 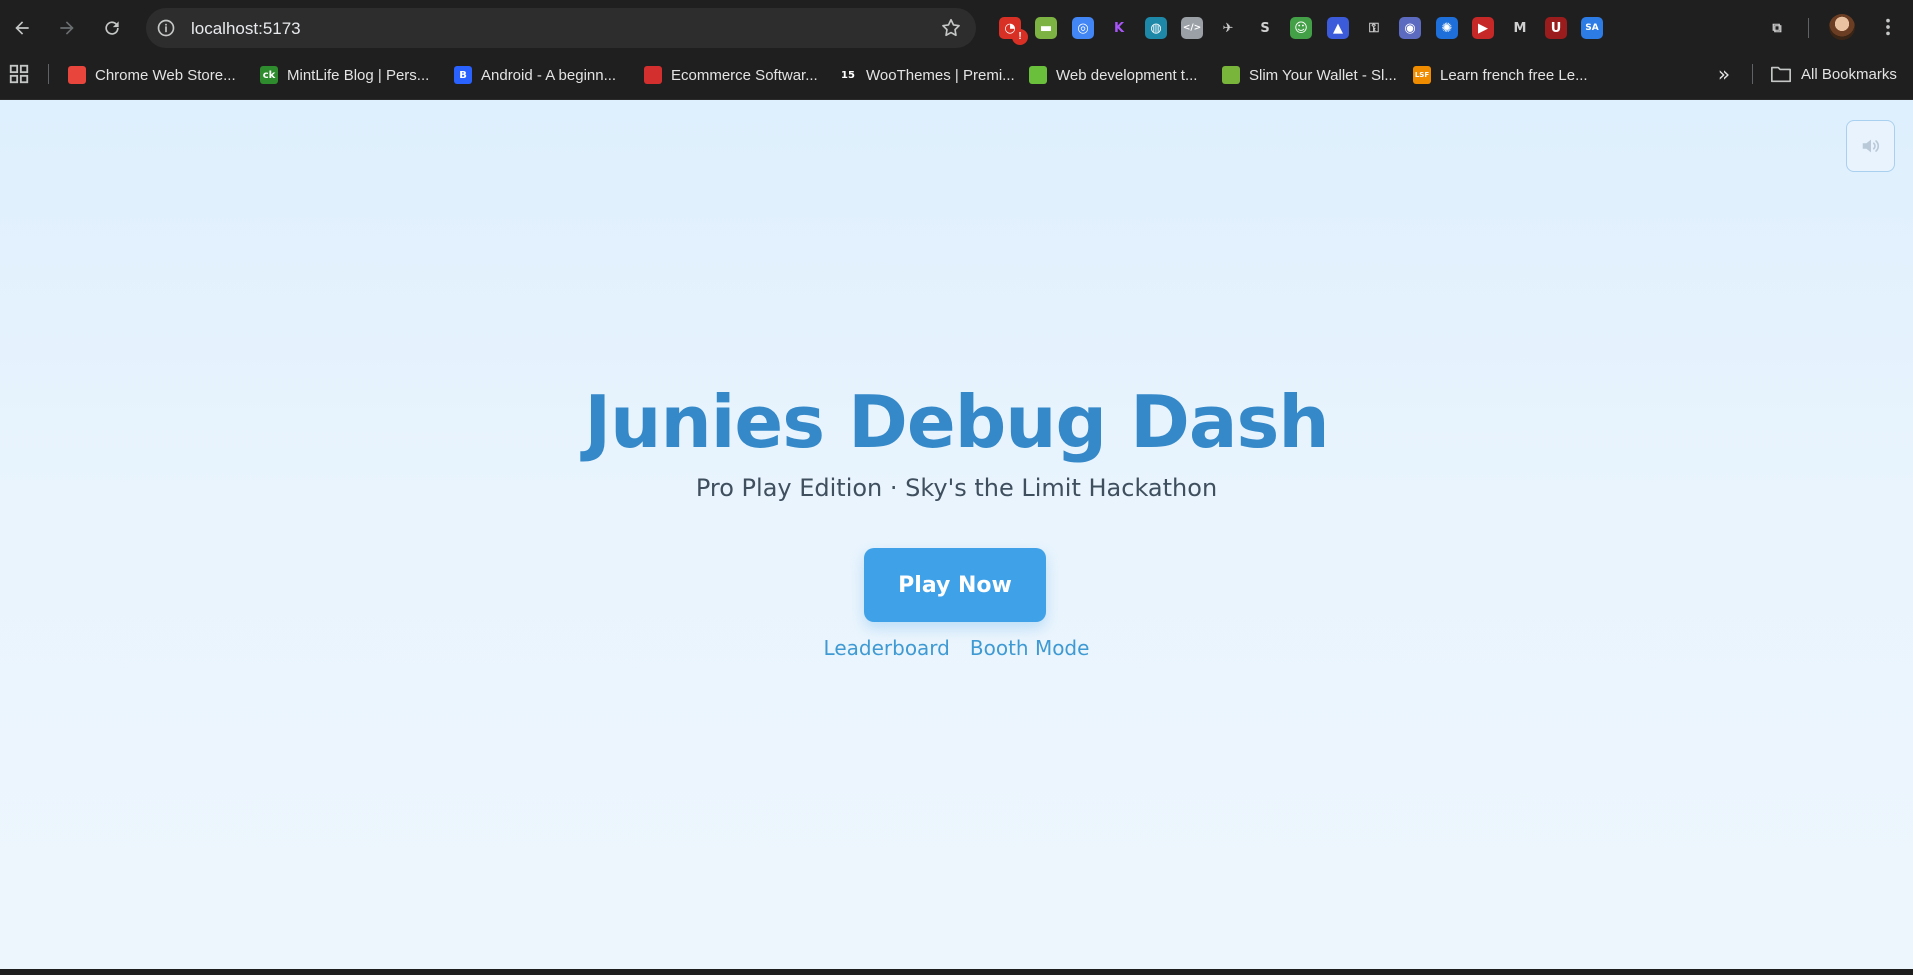 I want to click on address-bar: localhost:5173, so click(x=561, y=28).